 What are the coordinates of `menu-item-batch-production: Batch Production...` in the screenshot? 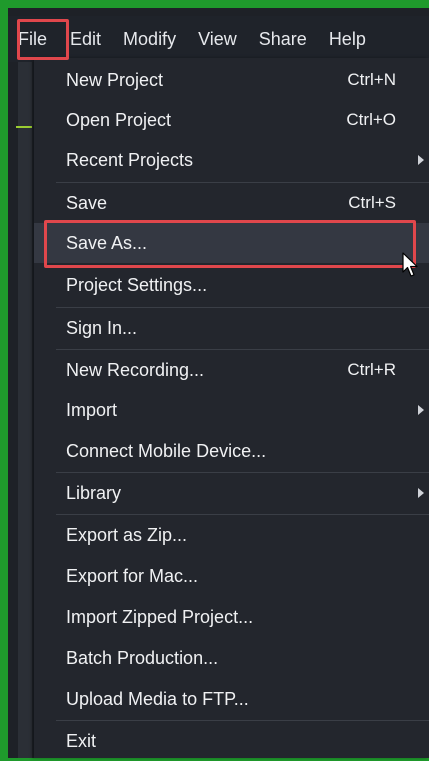 It's located at (231, 658).